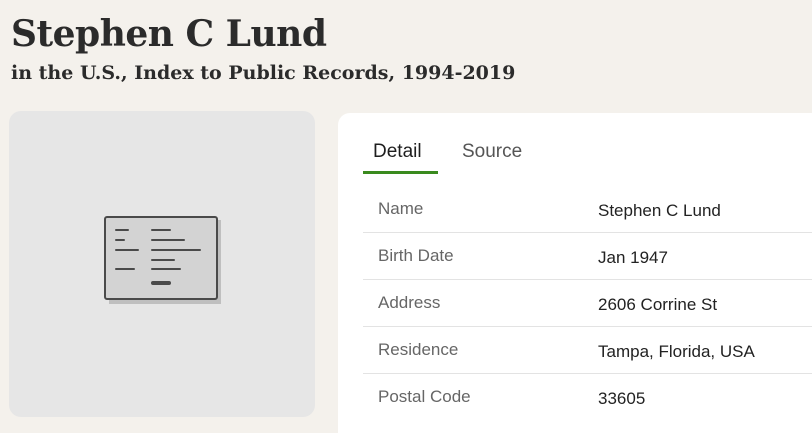 The height and width of the screenshot is (433, 812). Describe the element at coordinates (400, 172) in the screenshot. I see `active-tab-indicator` at that location.